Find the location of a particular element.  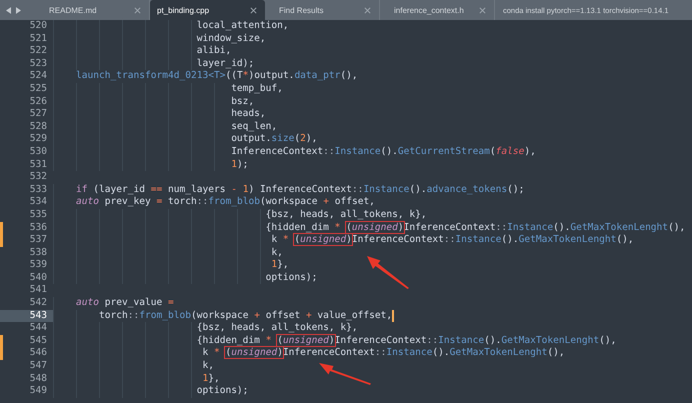

line-number: 536 is located at coordinates (38, 228).